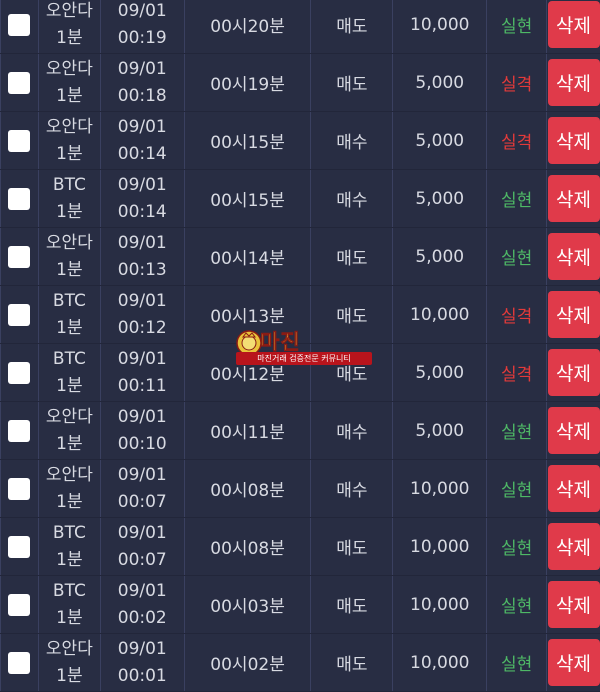 The image size is (600, 692). What do you see at coordinates (300, 430) in the screenshot?
I see `table-row: 오안다 1분 09/01 00:10 00시11분 매수 5,000 실현 삭제` at bounding box center [300, 430].